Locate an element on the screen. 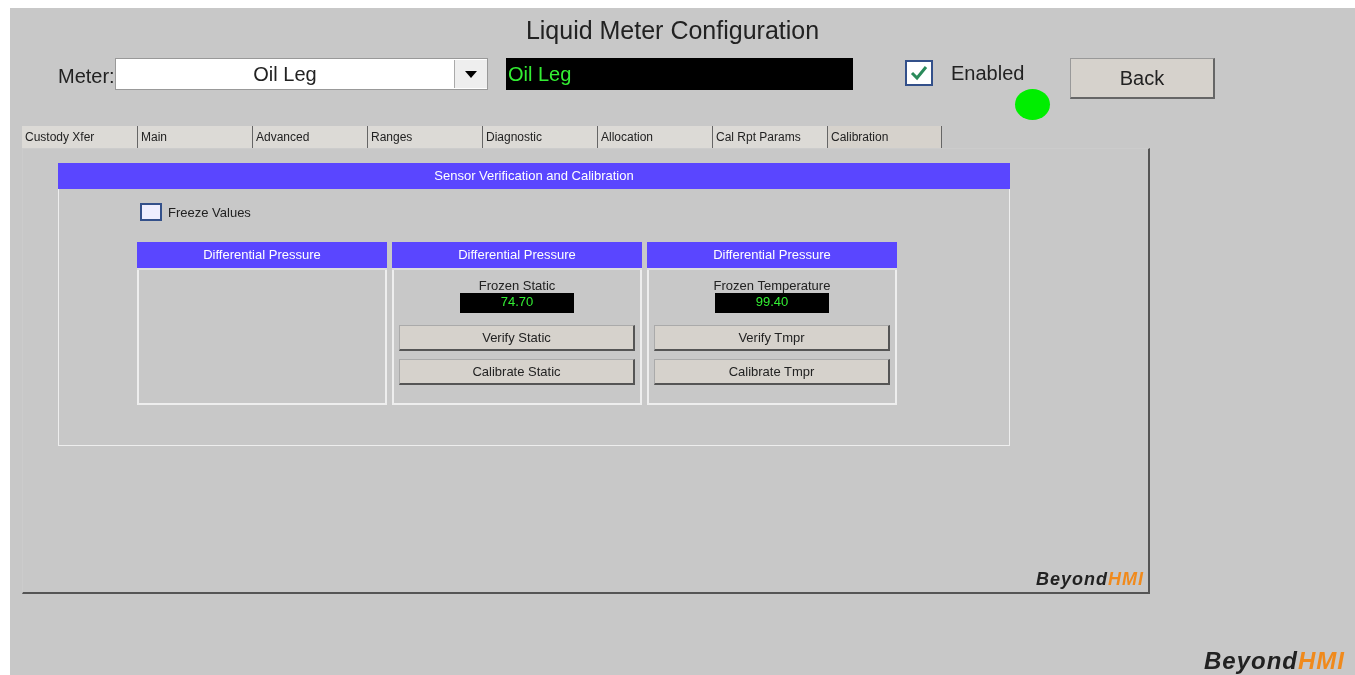 This screenshot has width=1355, height=675. meter-display: Oil Leg is located at coordinates (679, 74).